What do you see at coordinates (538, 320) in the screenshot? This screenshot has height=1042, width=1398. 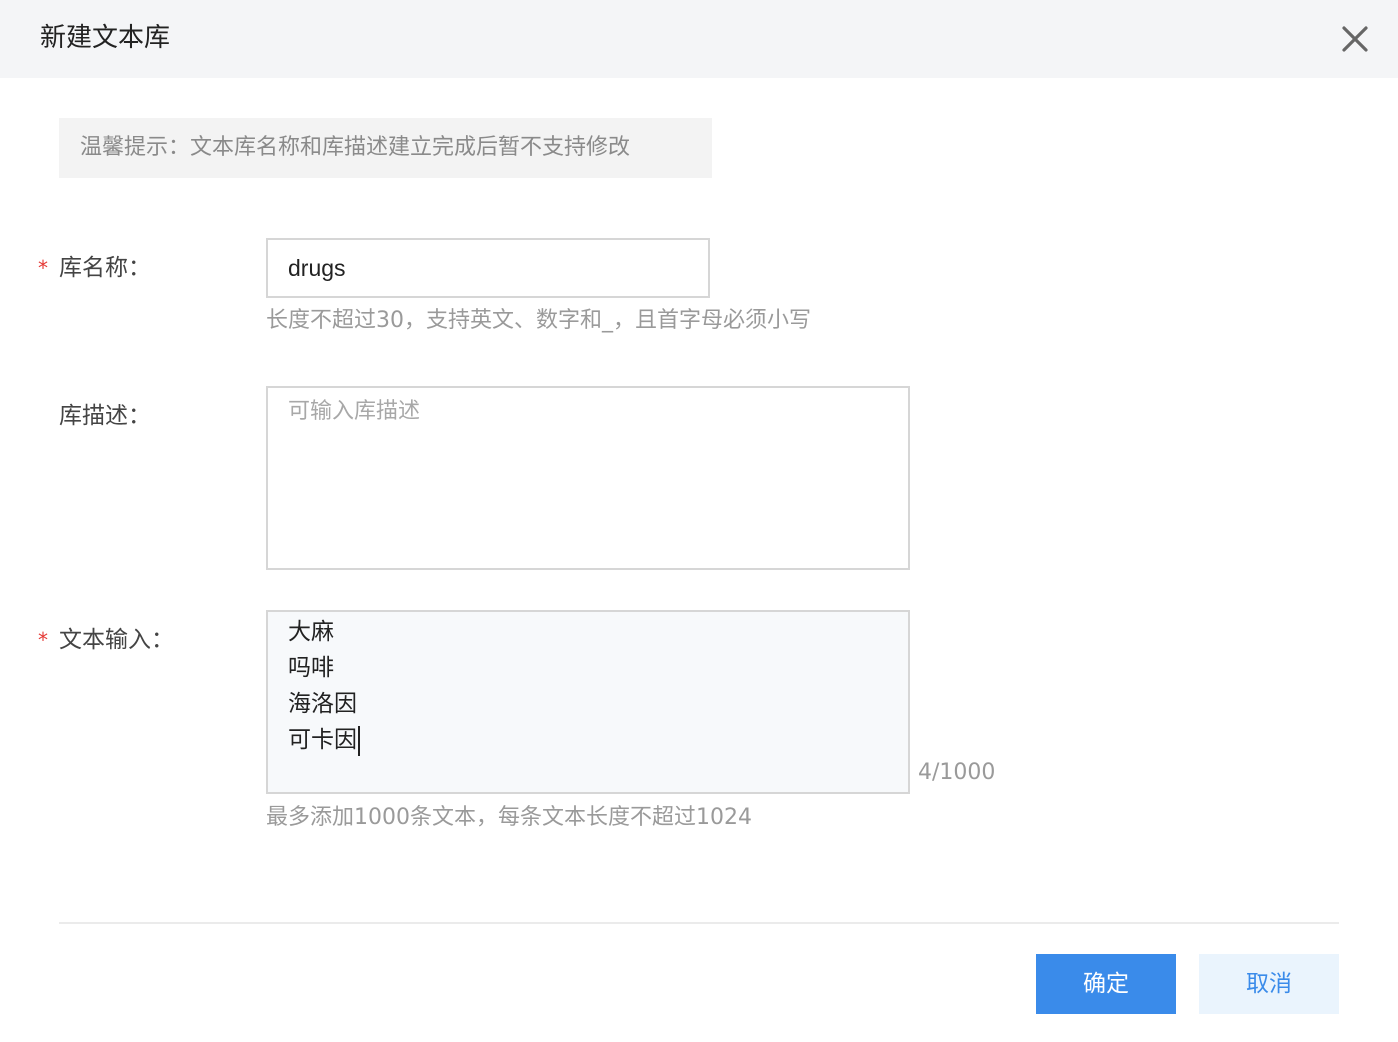 I see `library-name-hint: 长度不超过30，支持英文、数字和_，且首字母必须小写` at bounding box center [538, 320].